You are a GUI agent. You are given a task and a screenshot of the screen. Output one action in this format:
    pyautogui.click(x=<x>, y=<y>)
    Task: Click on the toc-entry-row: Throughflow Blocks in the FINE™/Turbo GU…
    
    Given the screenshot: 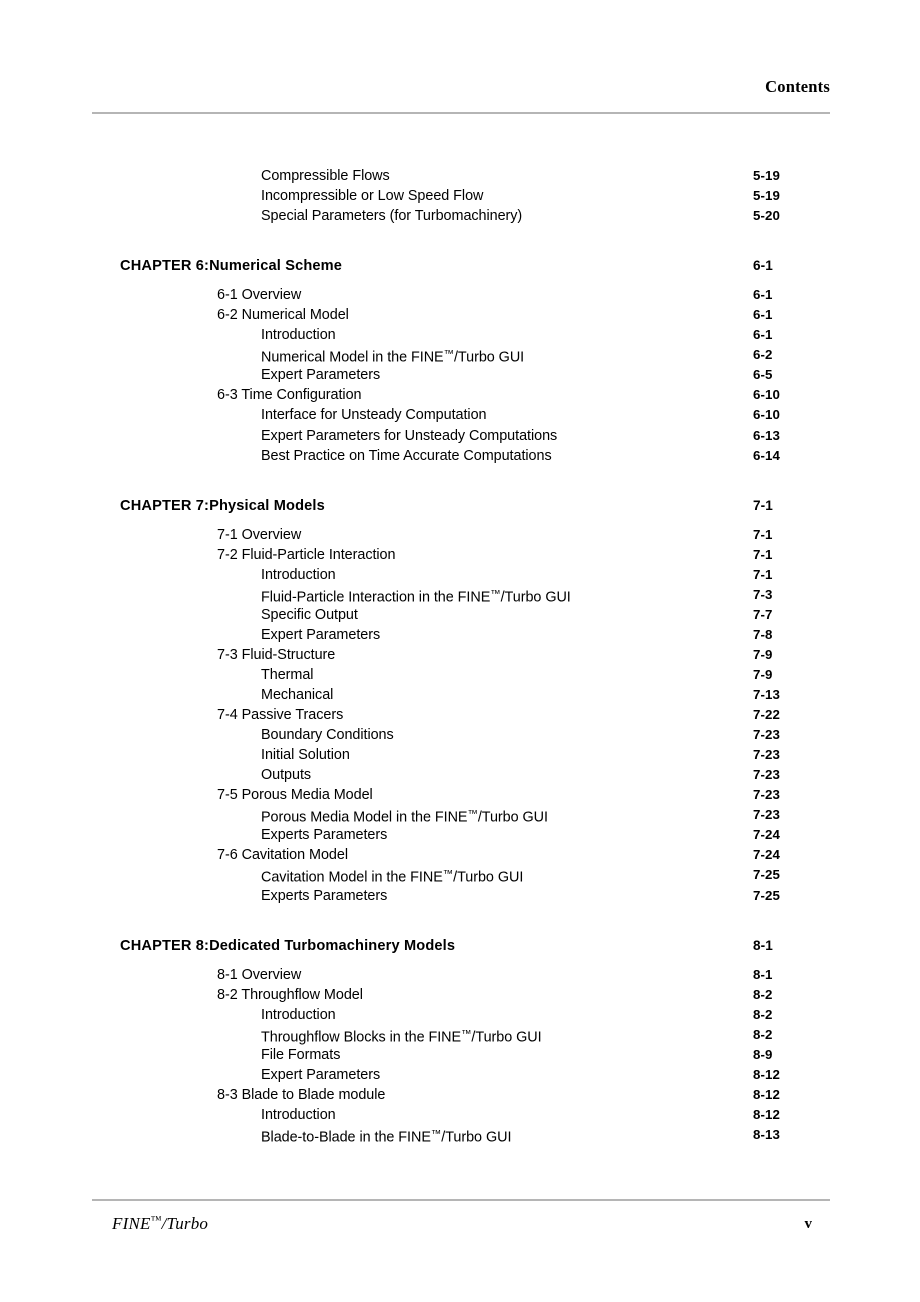 What is the action you would take?
    pyautogui.click(x=460, y=1035)
    